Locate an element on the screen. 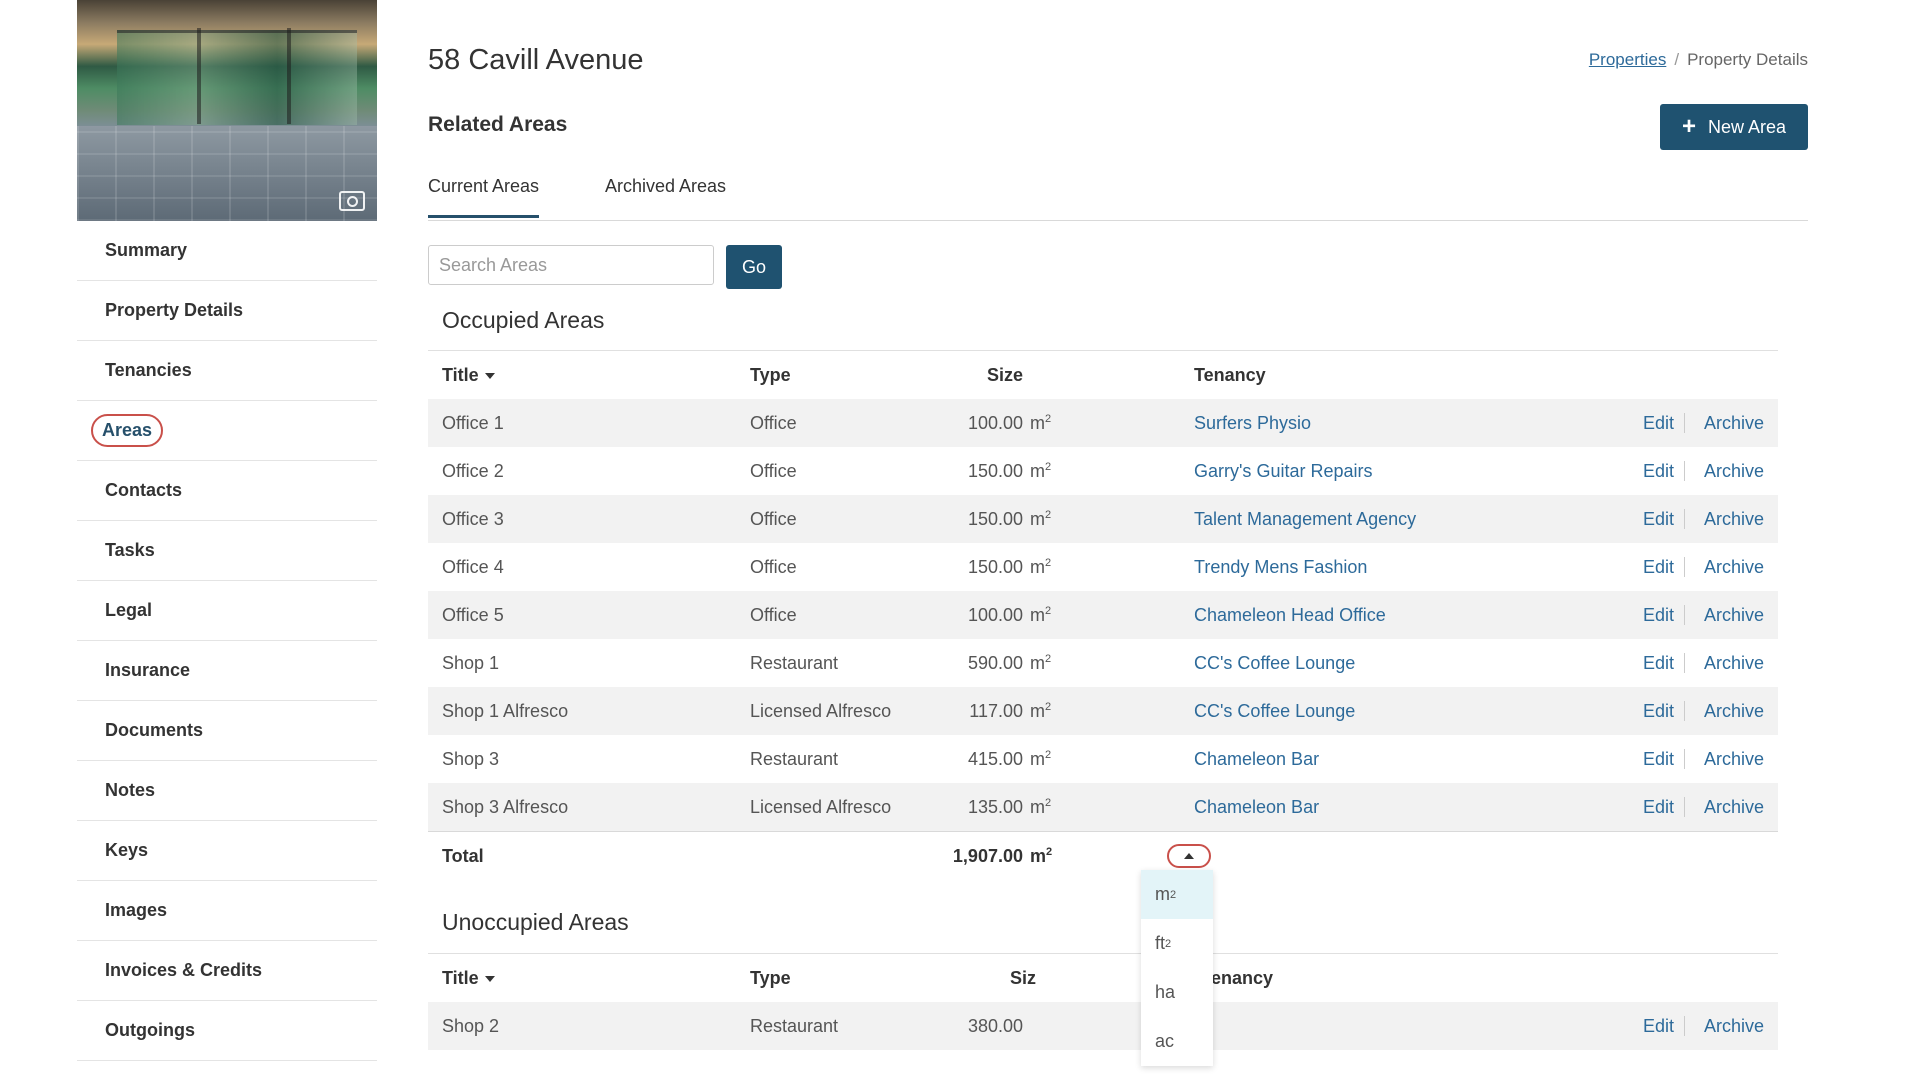 Image resolution: width=1920 pixels, height=1080 pixels. area-size: 380.00 is located at coordinates (995, 1025).